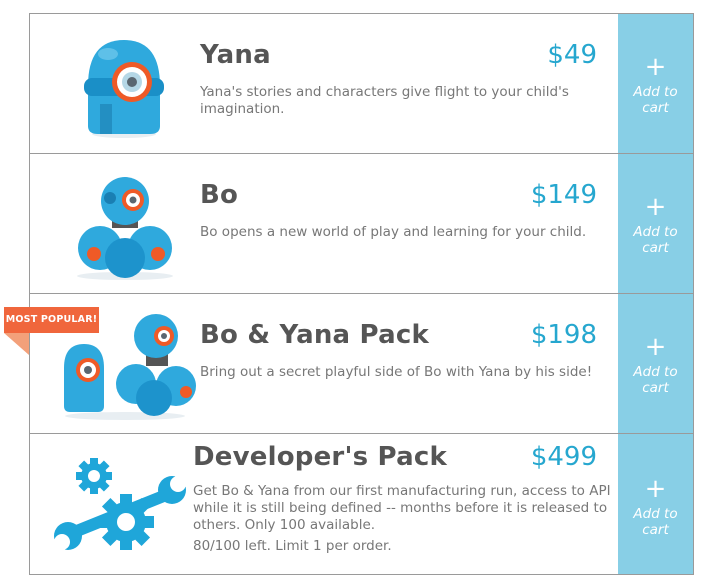 The width and height of the screenshot is (713, 582). What do you see at coordinates (219, 195) in the screenshot?
I see `product-name: Bo` at bounding box center [219, 195].